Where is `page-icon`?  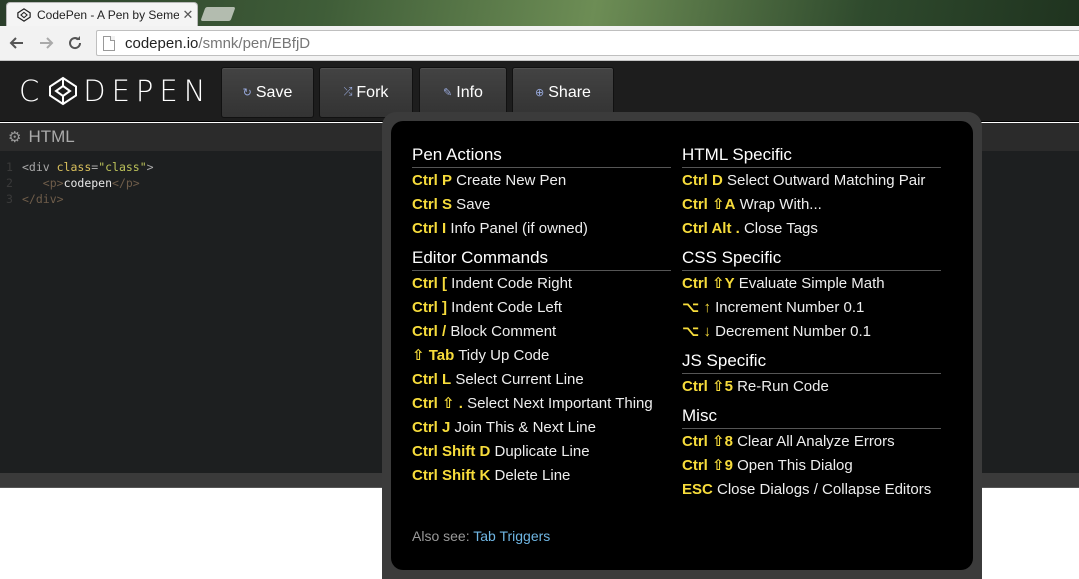
page-icon is located at coordinates (109, 43).